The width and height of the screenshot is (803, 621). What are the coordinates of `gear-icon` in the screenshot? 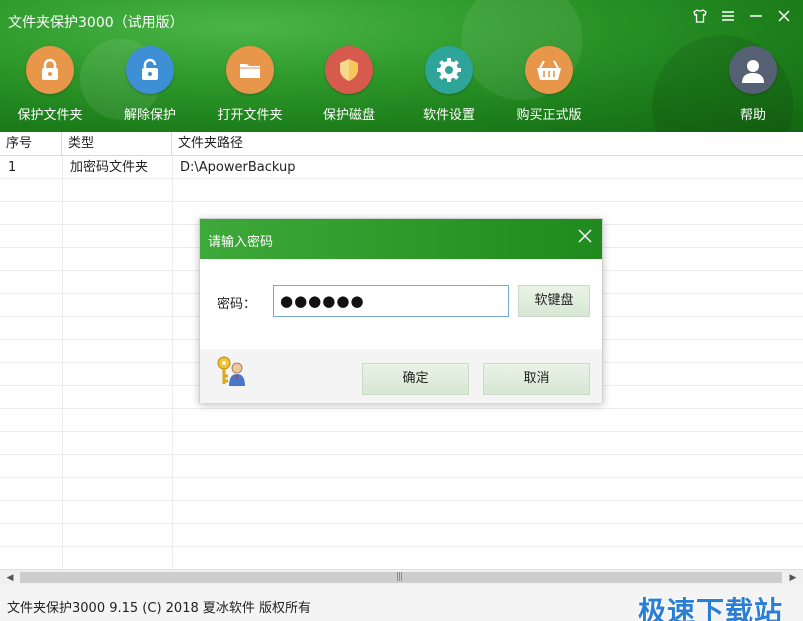 It's located at (449, 70).